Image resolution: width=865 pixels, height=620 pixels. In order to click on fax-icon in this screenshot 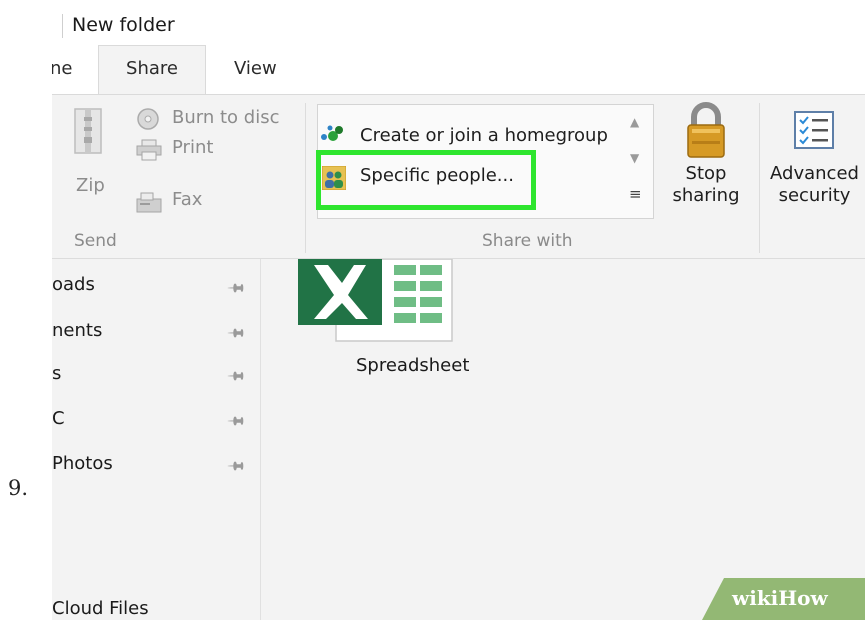, I will do `click(149, 202)`.